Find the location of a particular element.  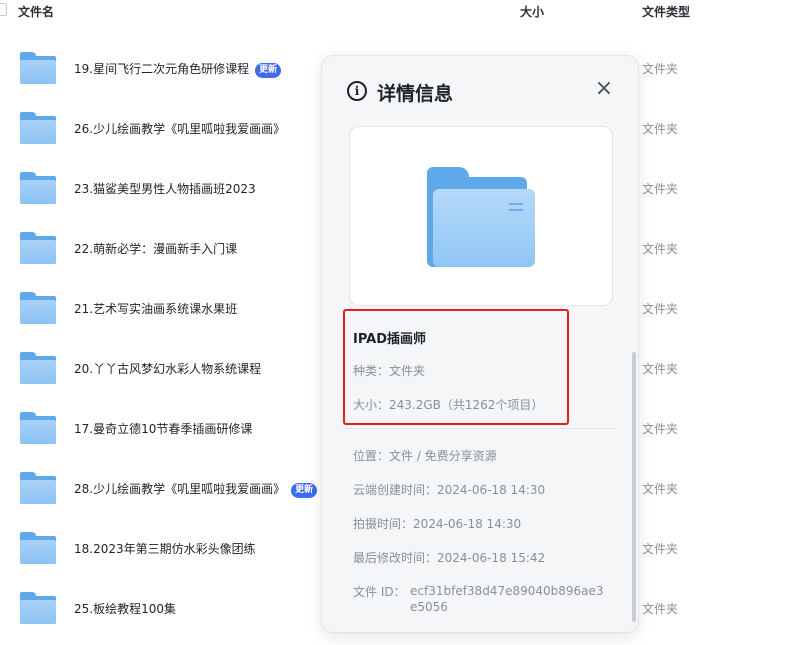

panel-scrollbar is located at coordinates (634, 487).